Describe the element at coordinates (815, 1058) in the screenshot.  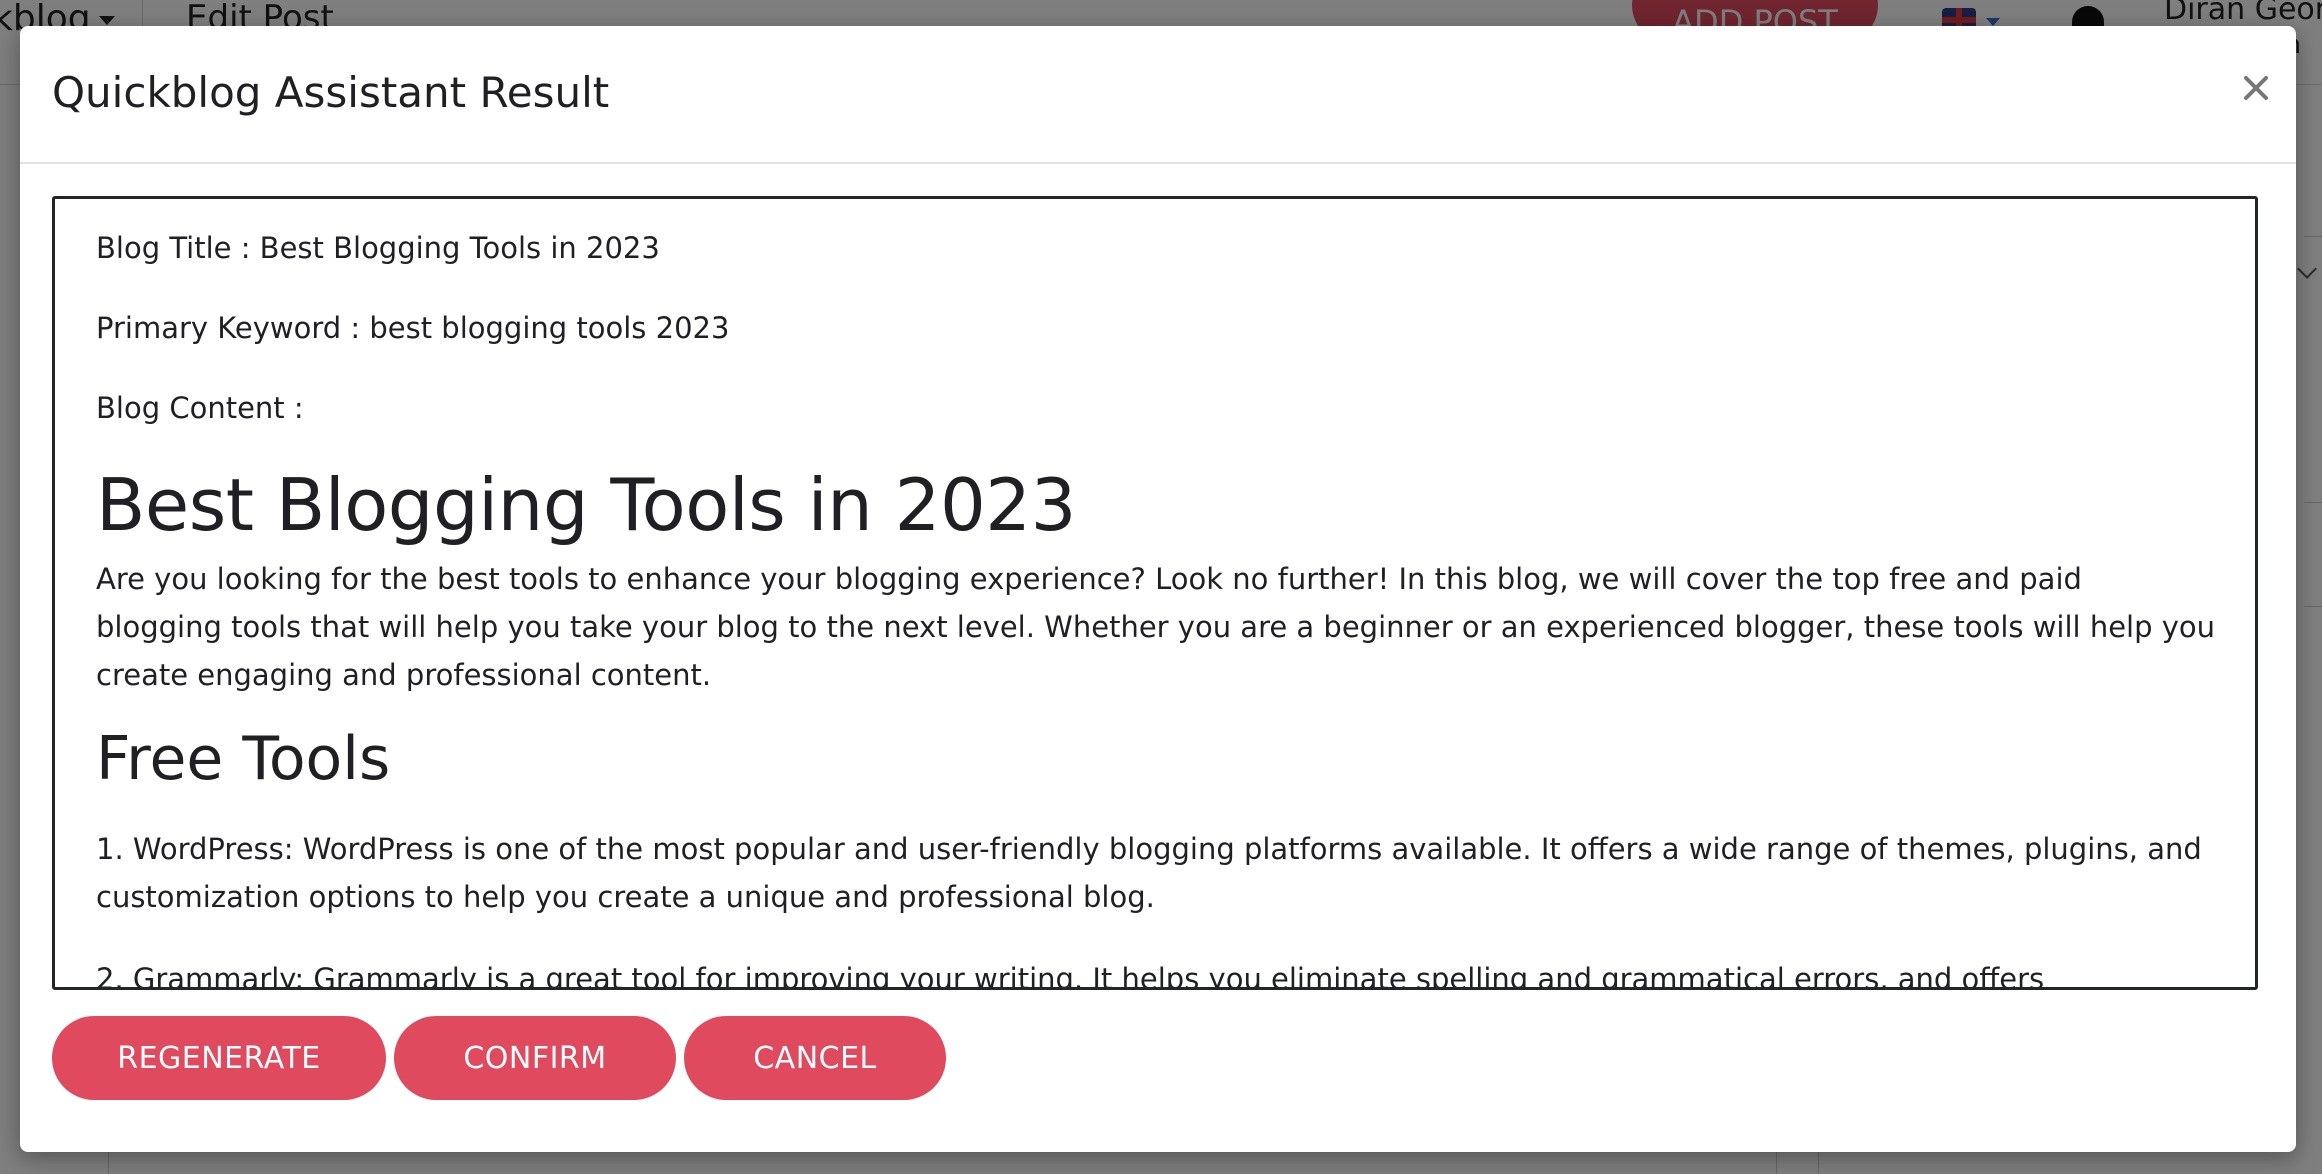
I see `cancel-button: CANCEL` at that location.